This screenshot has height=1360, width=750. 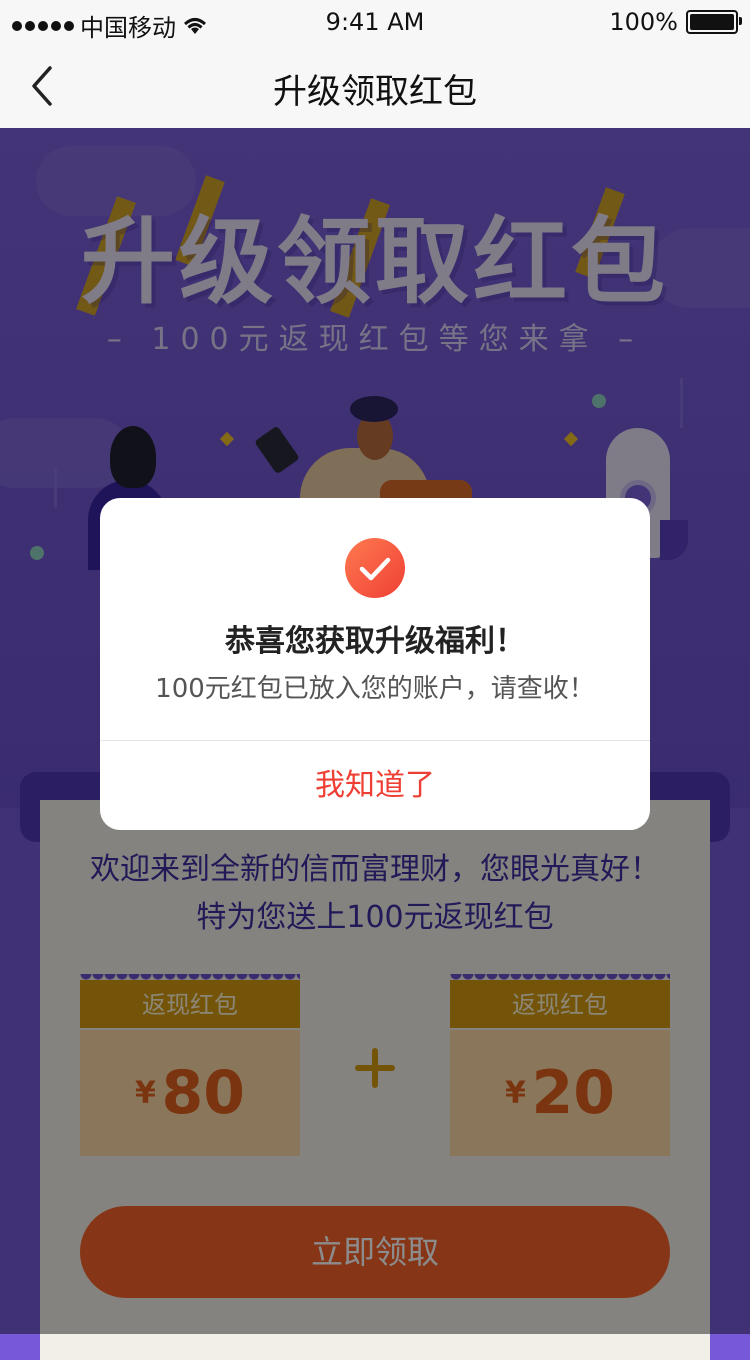 I want to click on battery-percent: 100%, so click(x=643, y=22).